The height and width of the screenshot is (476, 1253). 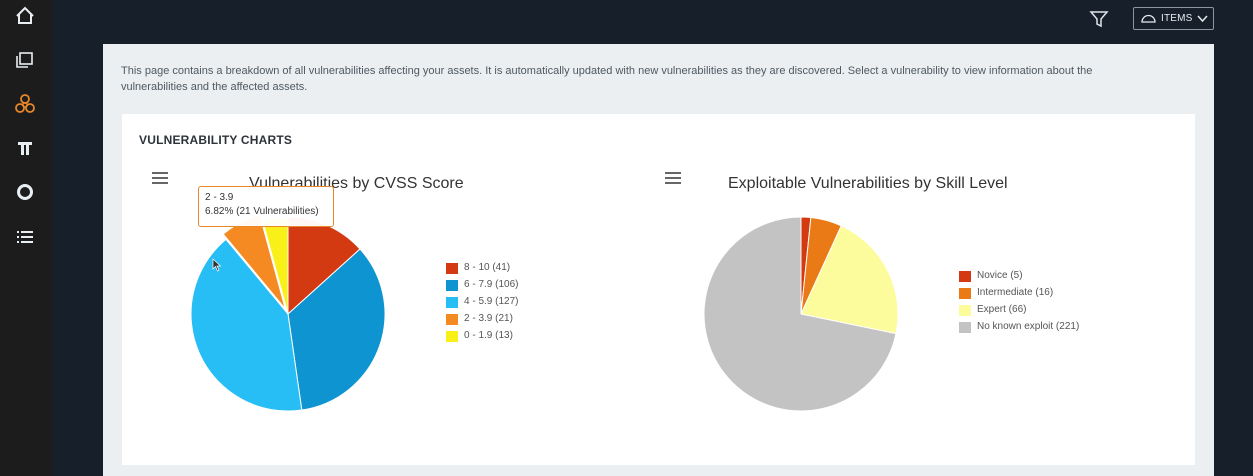 I want to click on legend-label: 0 - 1.9 (13), so click(x=488, y=335).